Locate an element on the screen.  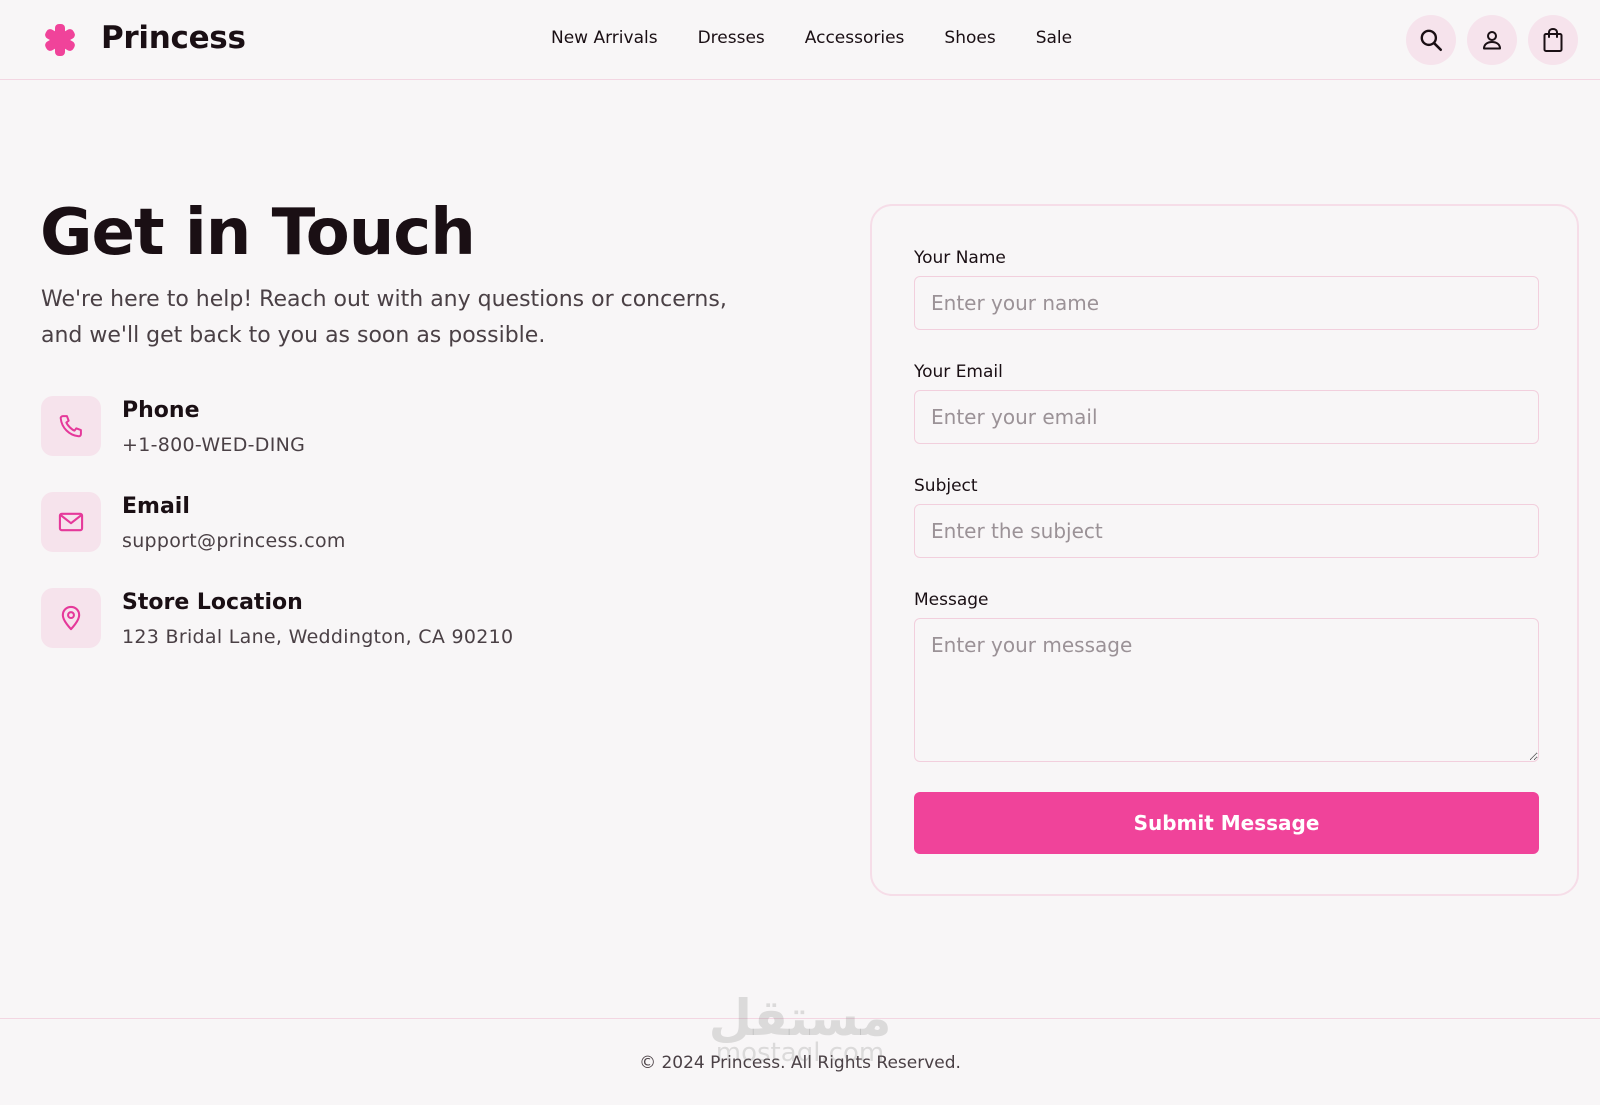
contact-location-value: 123 Bridal Lane, Weddington, CA 90210 is located at coordinates (318, 637).